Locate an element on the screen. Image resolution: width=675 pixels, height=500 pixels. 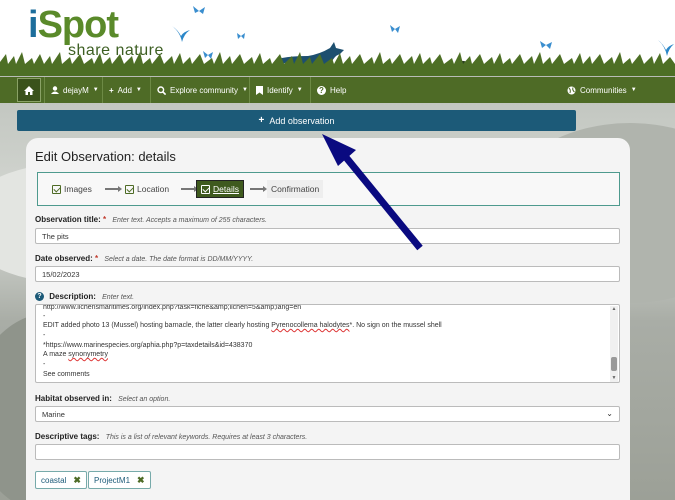
description-field-label: ? Description: Enter text. is located at coordinates (85, 297).